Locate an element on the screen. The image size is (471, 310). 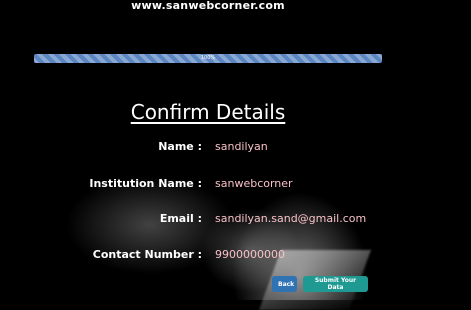
name-label: Name : is located at coordinates (180, 146).